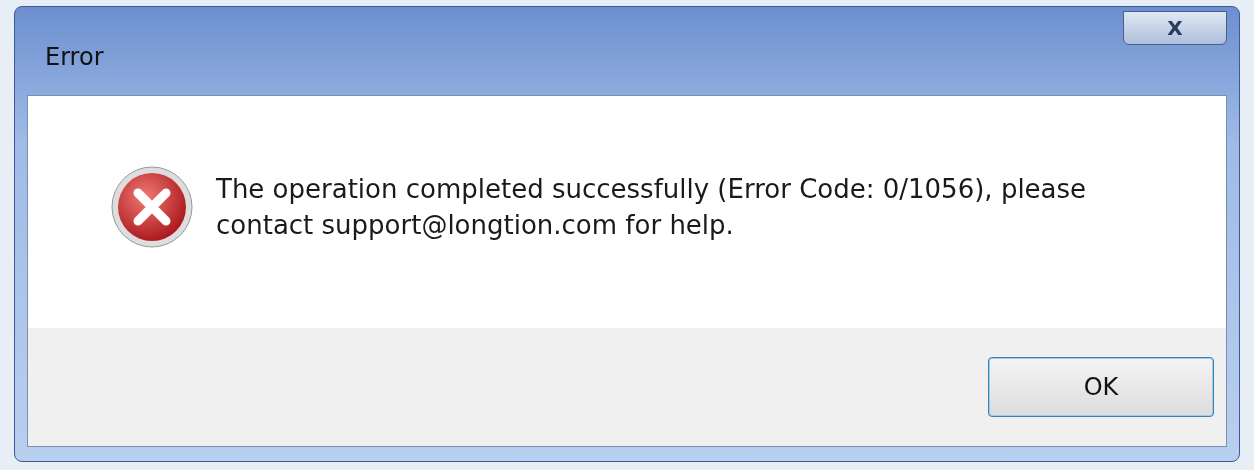 This screenshot has width=1254, height=470. I want to click on close-button: X, so click(1175, 28).